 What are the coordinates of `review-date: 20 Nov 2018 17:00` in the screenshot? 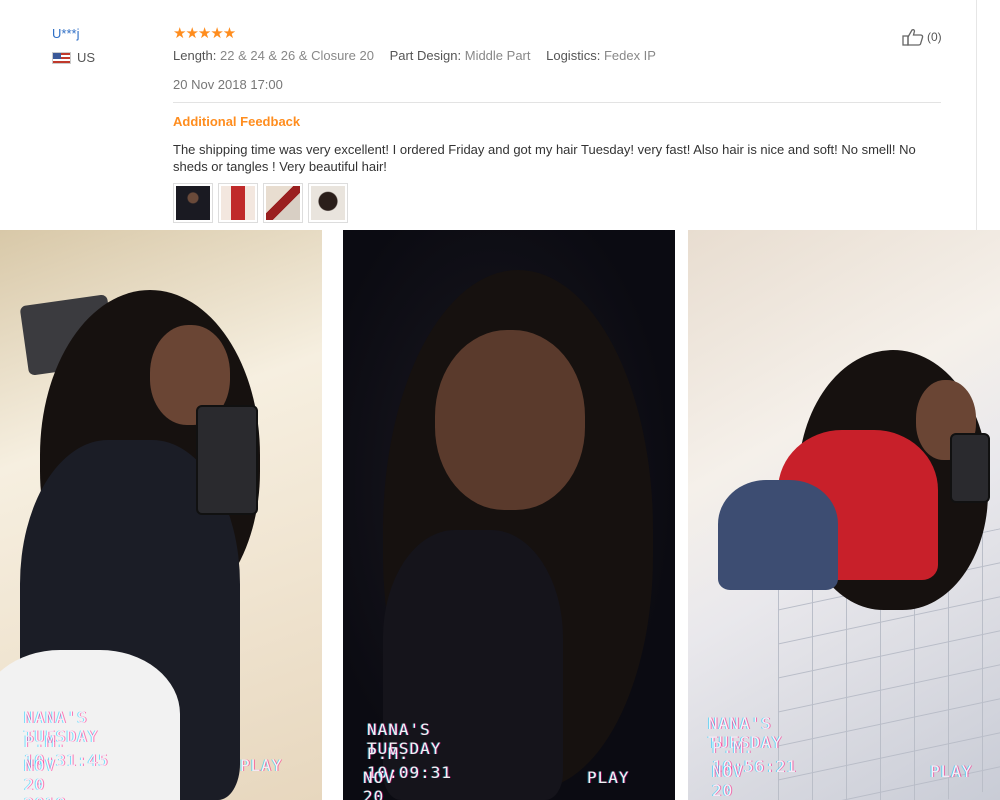 It's located at (228, 84).